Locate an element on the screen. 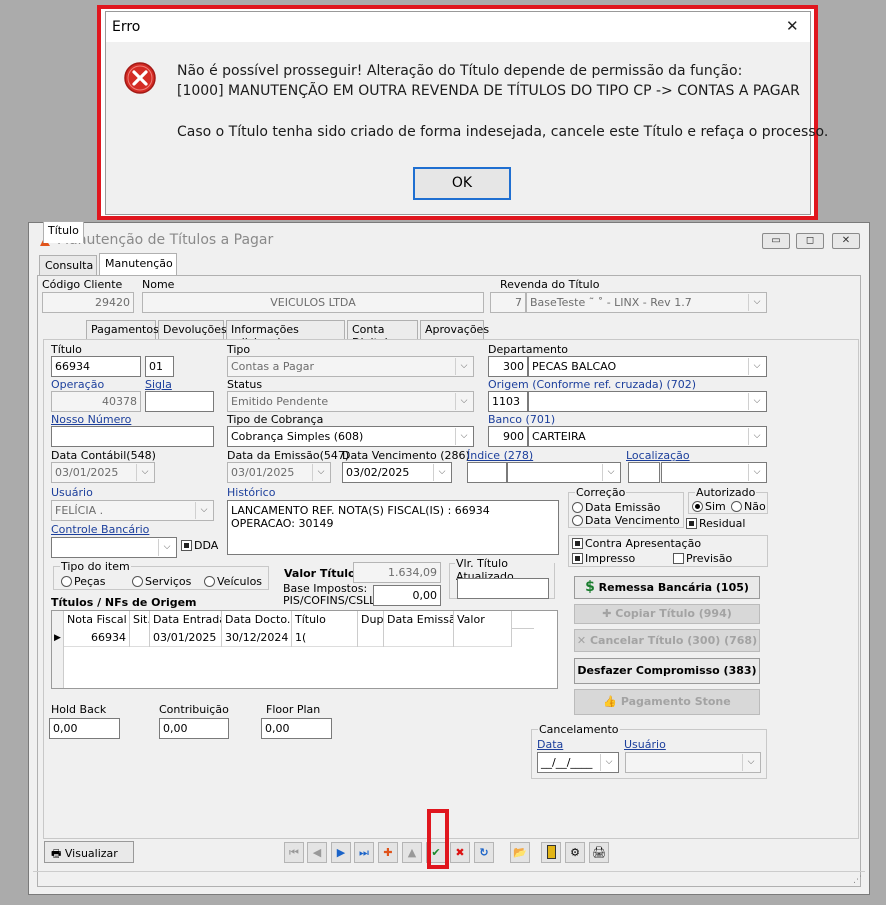 The height and width of the screenshot is (905, 886). previsao-checkbox: Previsão is located at coordinates (702, 558).